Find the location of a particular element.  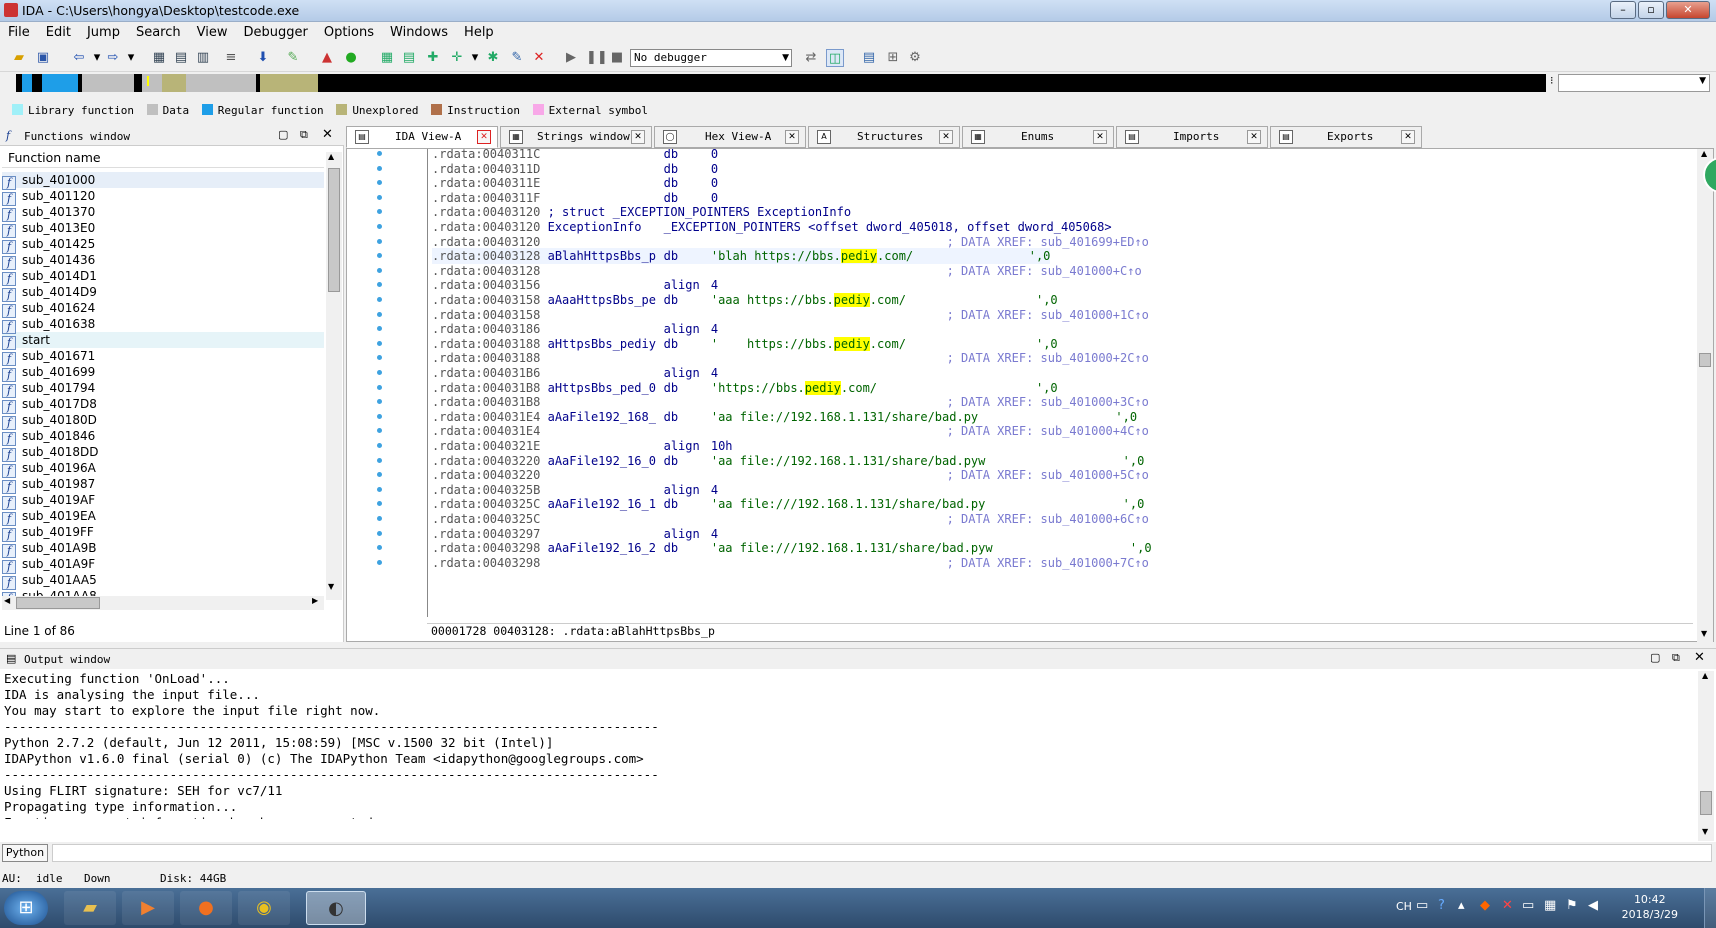

label: aHttpsBbs_ped_0 is located at coordinates (606, 388).